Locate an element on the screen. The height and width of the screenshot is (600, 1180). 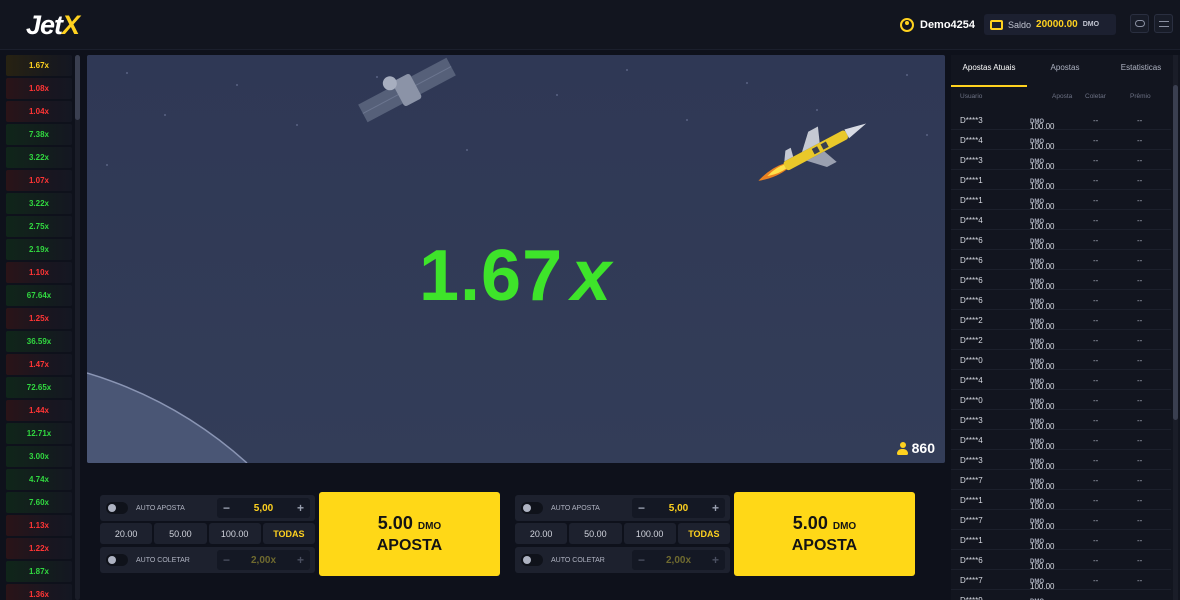
history-item: 1.25x is located at coordinates (39, 318).